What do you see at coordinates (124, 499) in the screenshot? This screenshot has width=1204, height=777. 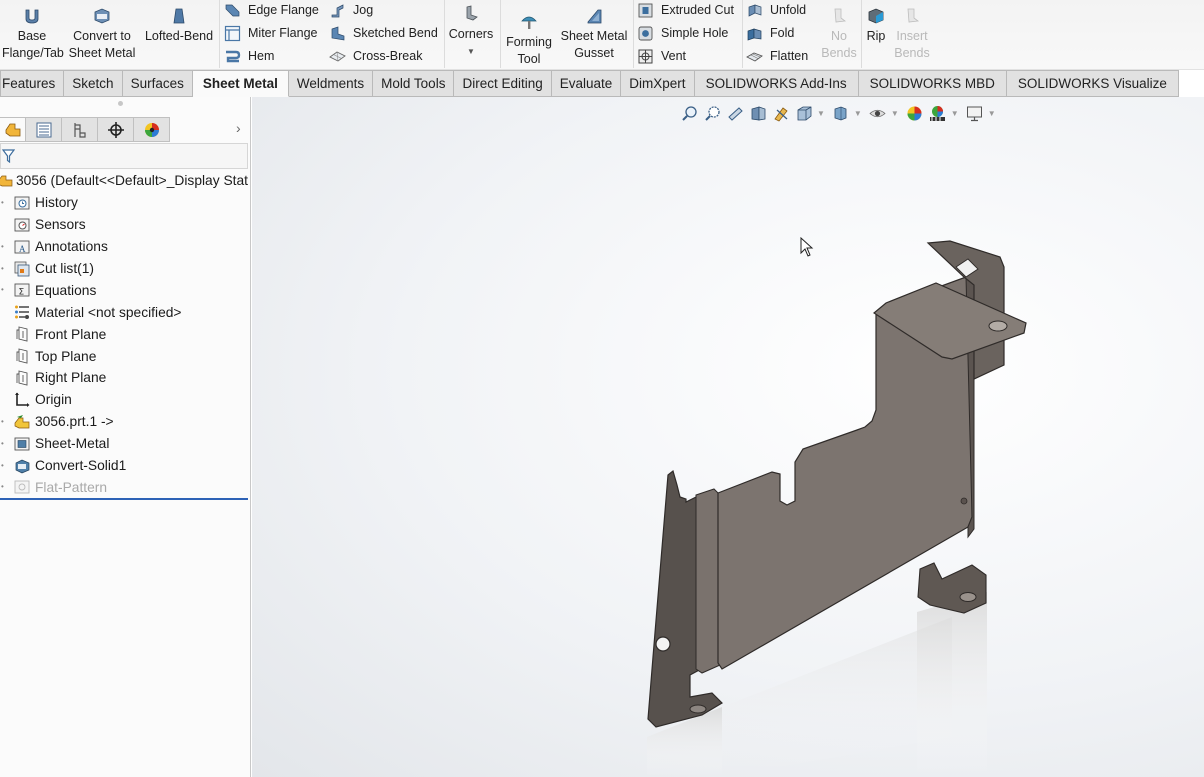 I see `rollback-bar` at bounding box center [124, 499].